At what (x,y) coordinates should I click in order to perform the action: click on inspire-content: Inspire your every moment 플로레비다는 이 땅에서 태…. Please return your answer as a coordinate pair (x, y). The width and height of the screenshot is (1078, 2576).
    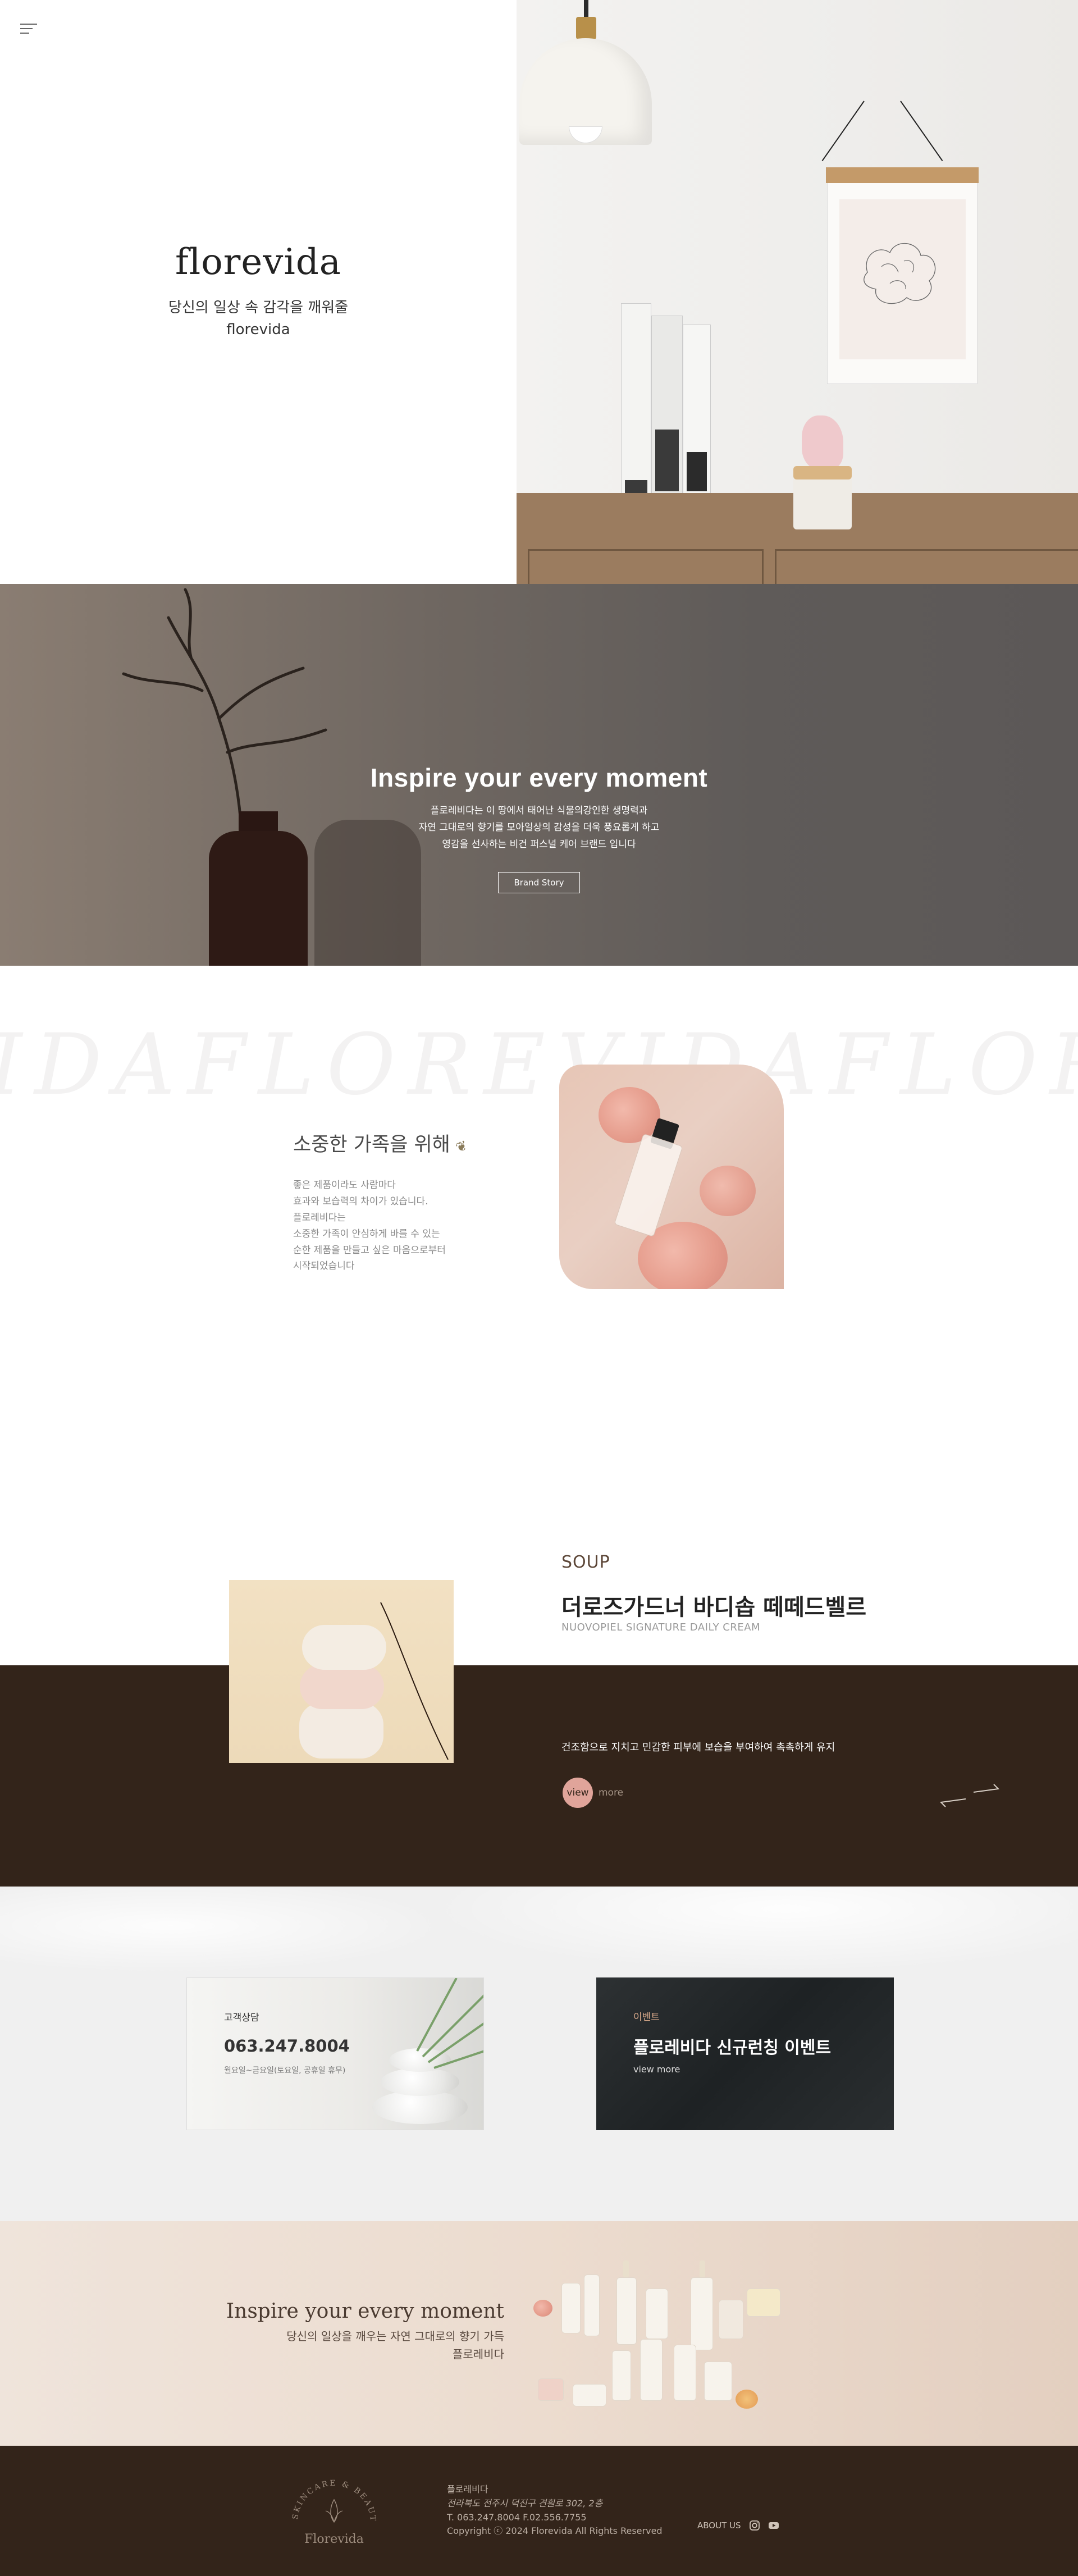
    Looking at the image, I should click on (539, 828).